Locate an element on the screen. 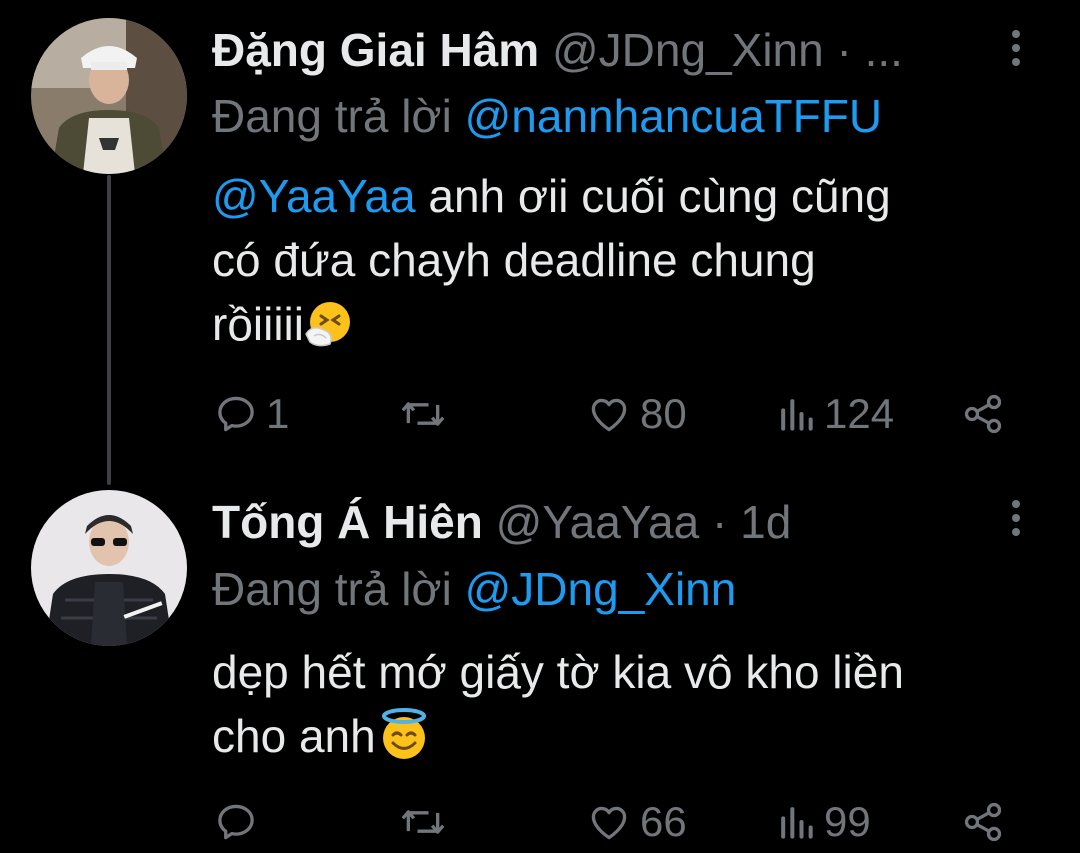 Image resolution: width=1080 pixels, height=853 pixels. tweet-actions: 1 80 124 is located at coordinates (540, 414).